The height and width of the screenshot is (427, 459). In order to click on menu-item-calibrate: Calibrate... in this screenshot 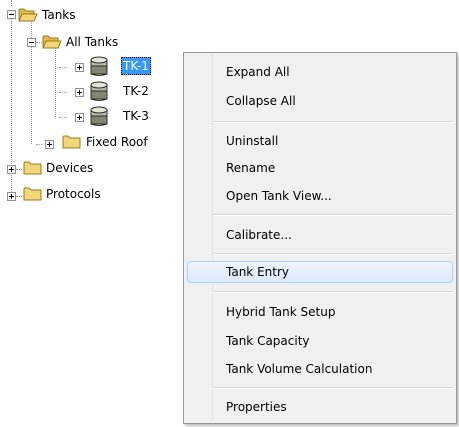, I will do `click(320, 235)`.